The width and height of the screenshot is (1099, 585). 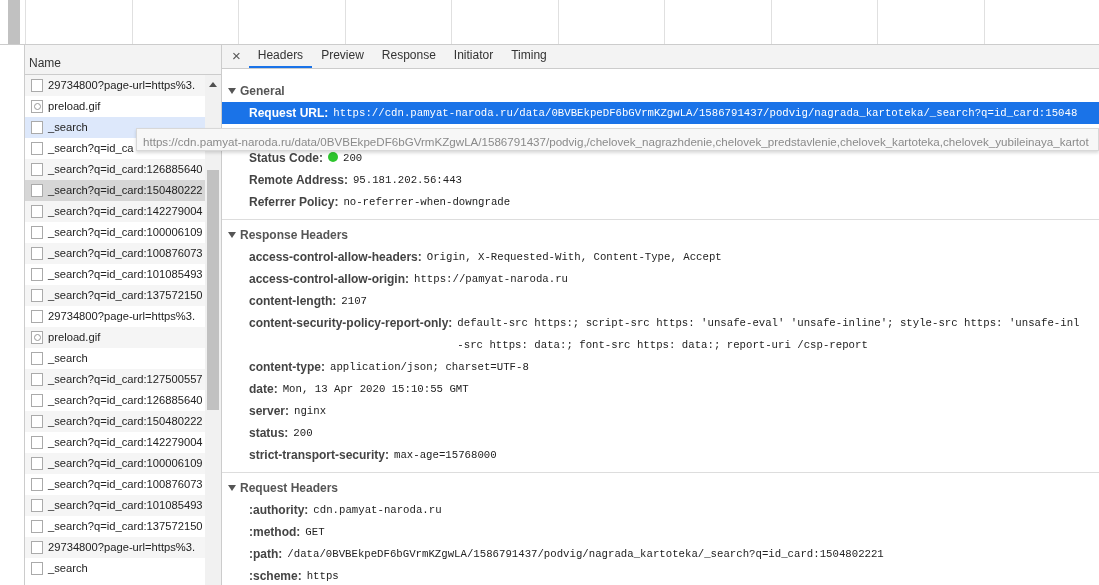 What do you see at coordinates (574, 256) in the screenshot?
I see `header-value: Origin, X-Requested-With, Content-Type, Accept` at bounding box center [574, 256].